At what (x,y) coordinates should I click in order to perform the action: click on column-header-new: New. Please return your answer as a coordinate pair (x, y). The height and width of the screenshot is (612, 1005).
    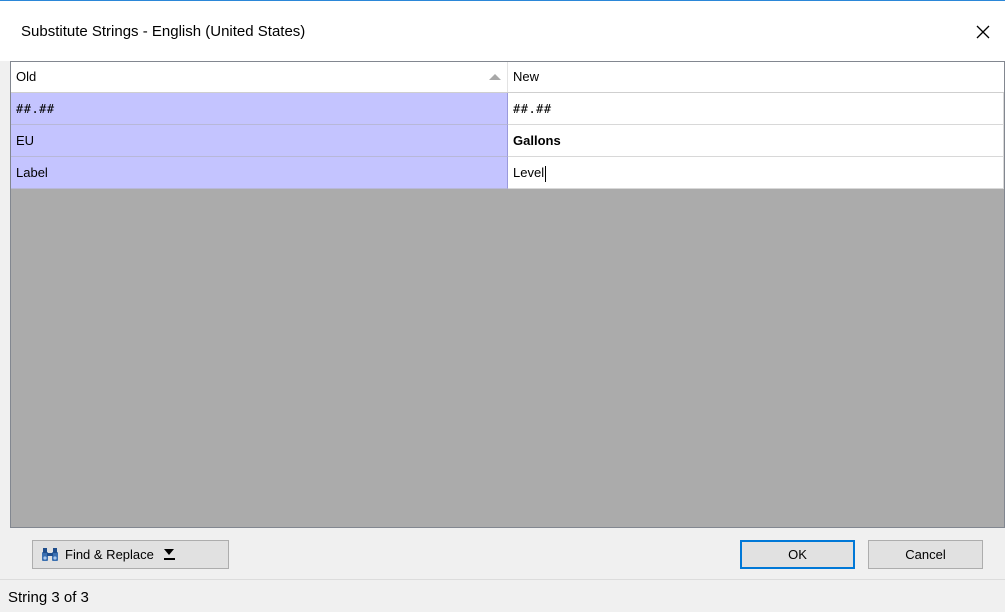
    Looking at the image, I should click on (756, 77).